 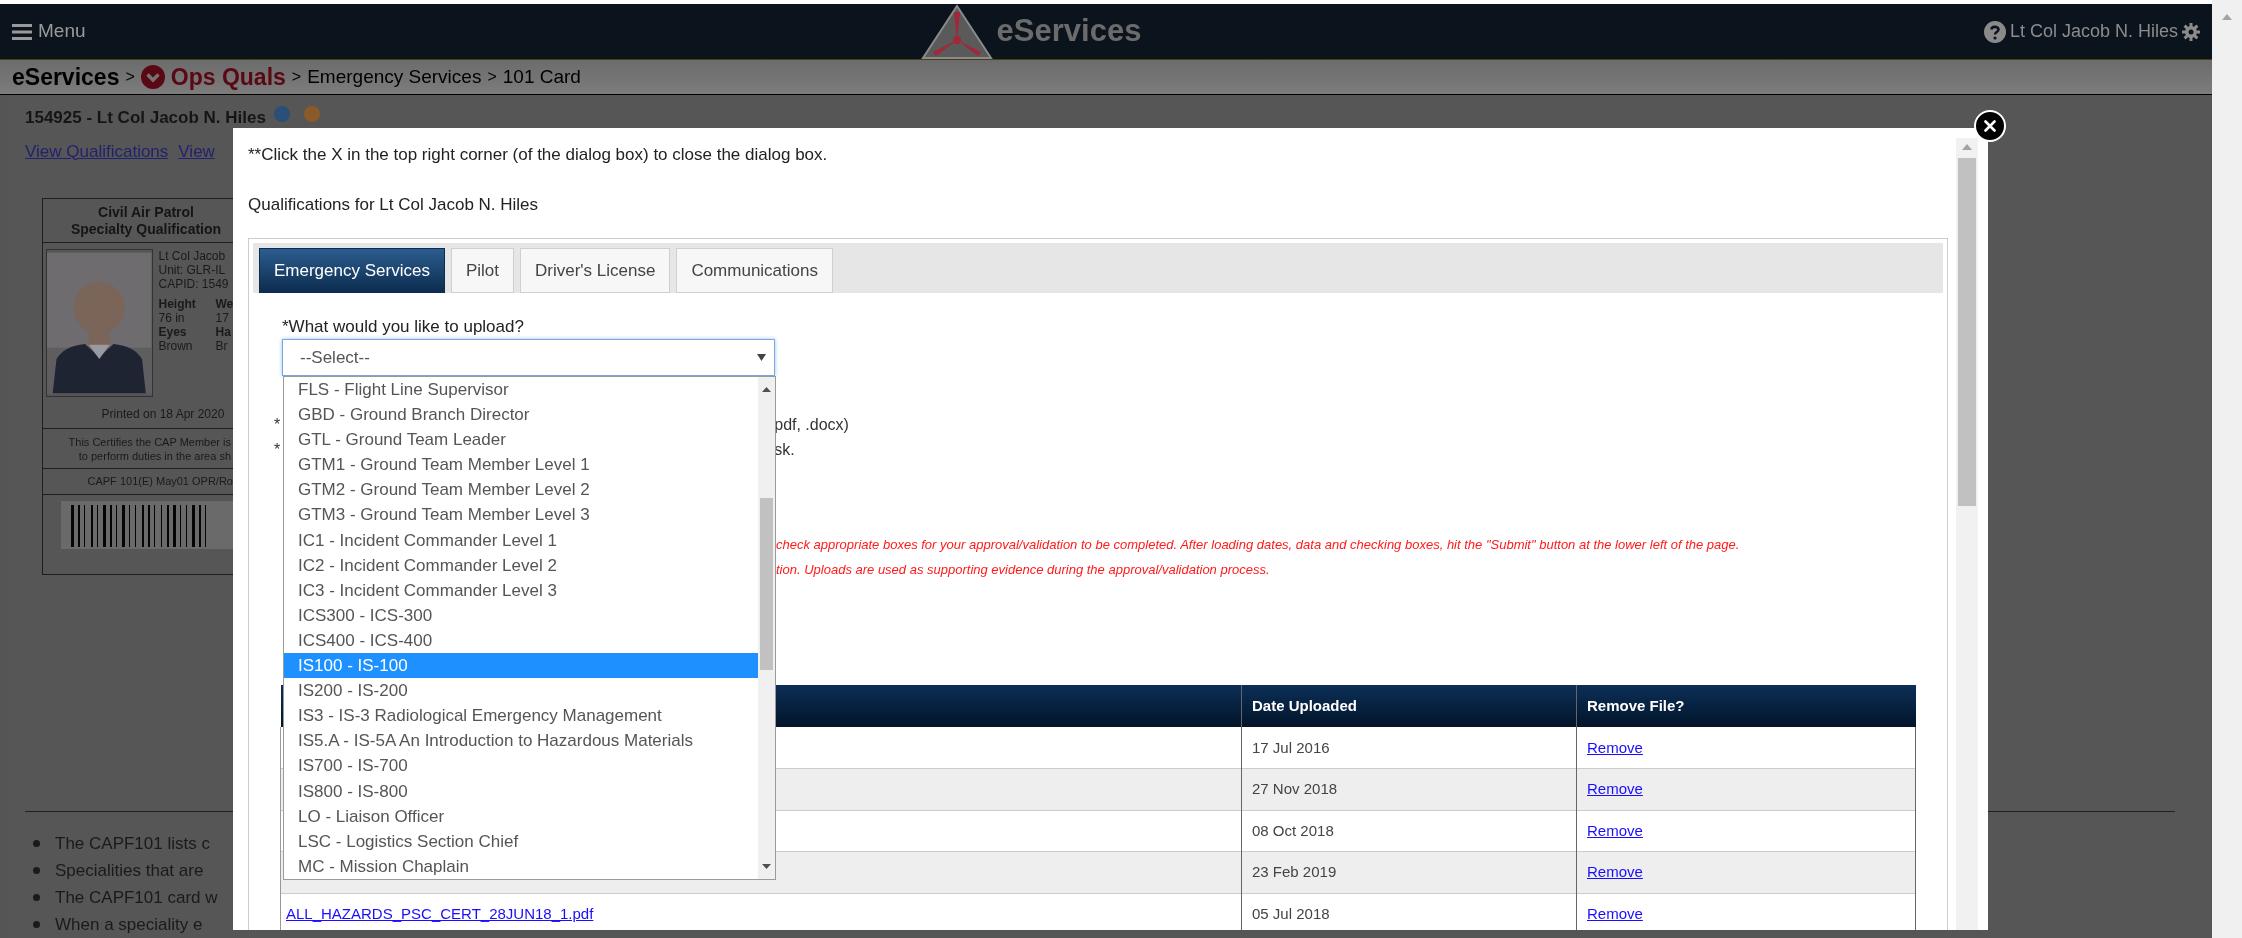 What do you see at coordinates (761, 357) in the screenshot?
I see `dropdown-caret-icon` at bounding box center [761, 357].